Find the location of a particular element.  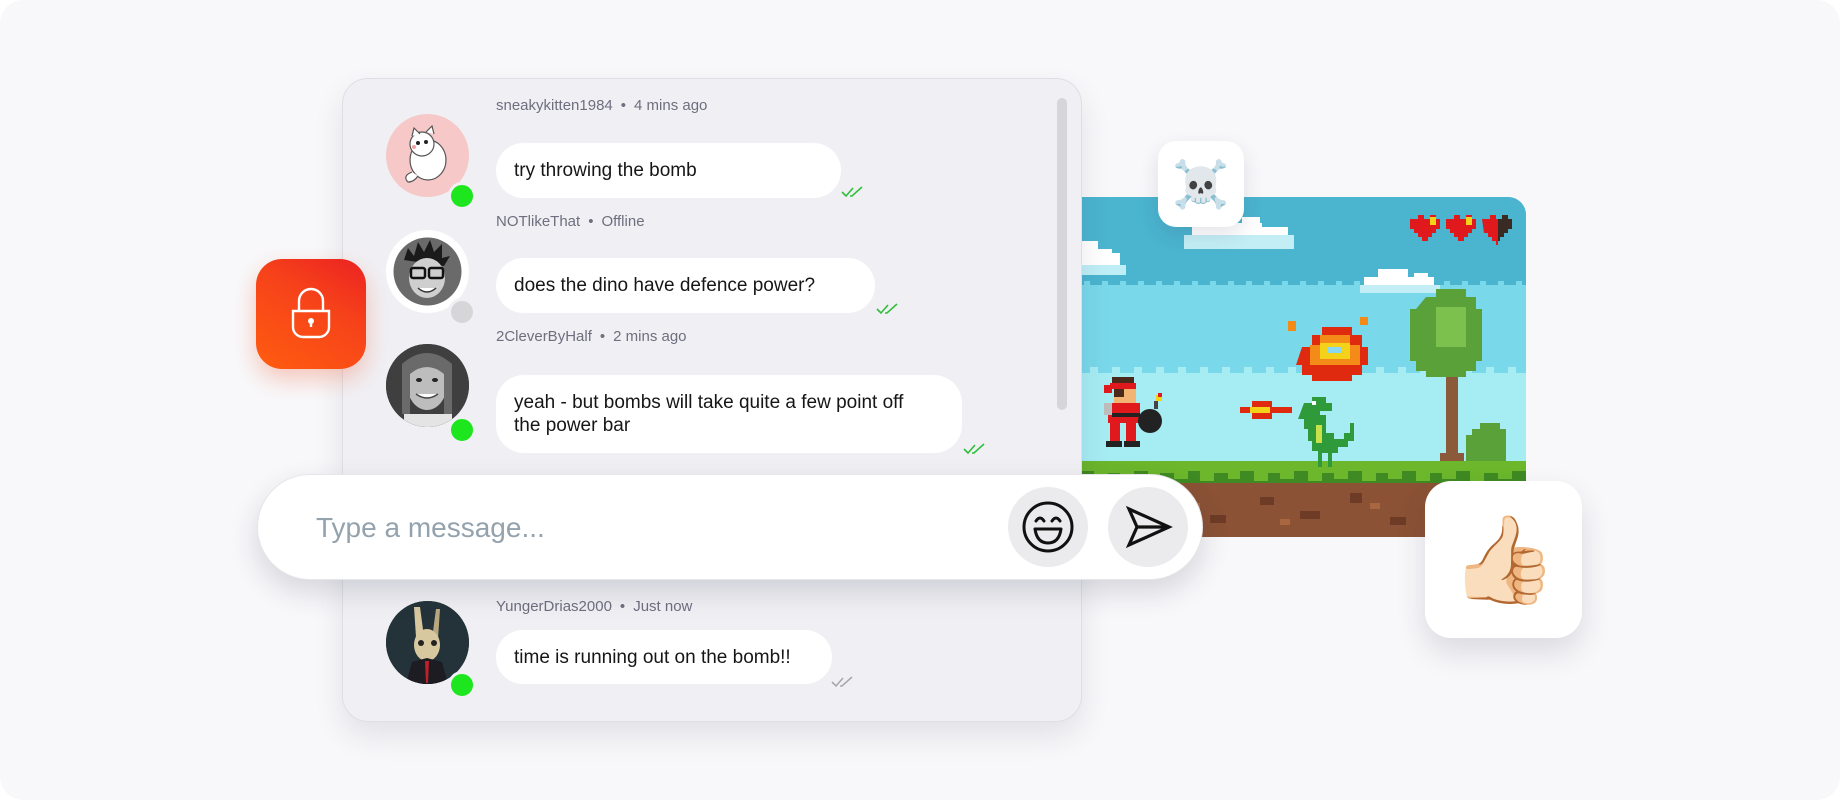

health-hearts is located at coordinates (1461, 230).